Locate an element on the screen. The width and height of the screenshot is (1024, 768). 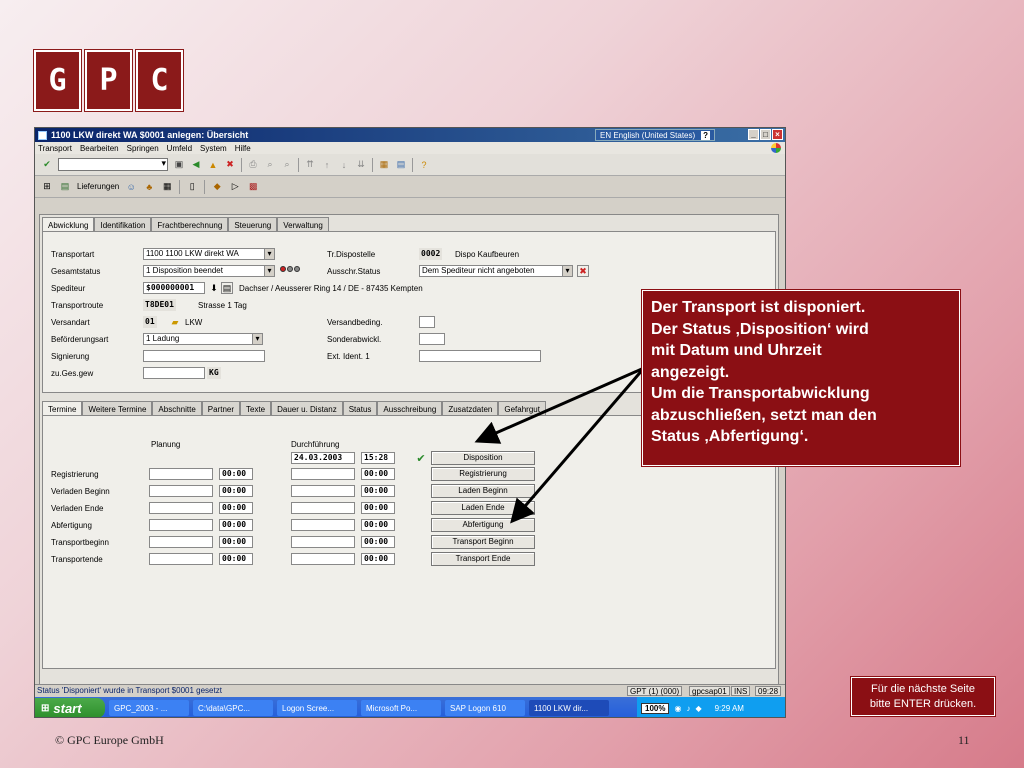
callout-line: Der Status ‚Disposition‘ wird is located at coordinates (760, 329).